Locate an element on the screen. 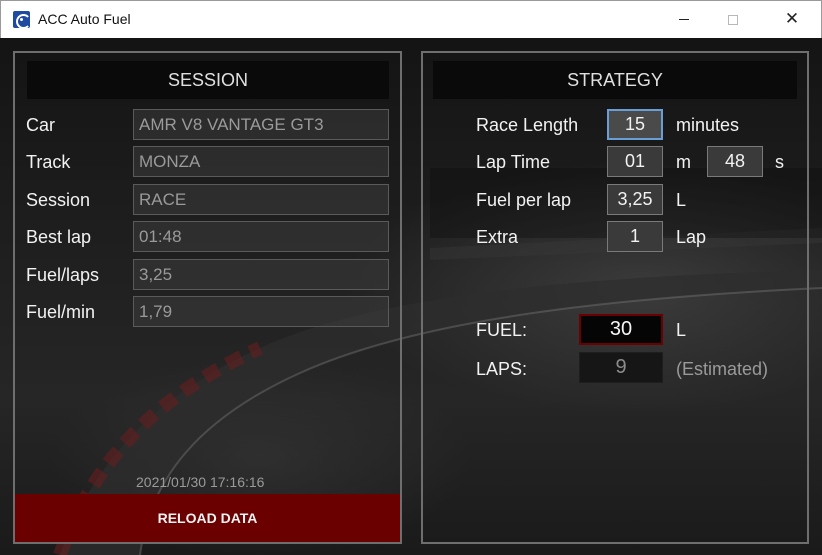  laps-estimated-note: (Estimated) is located at coordinates (722, 369).